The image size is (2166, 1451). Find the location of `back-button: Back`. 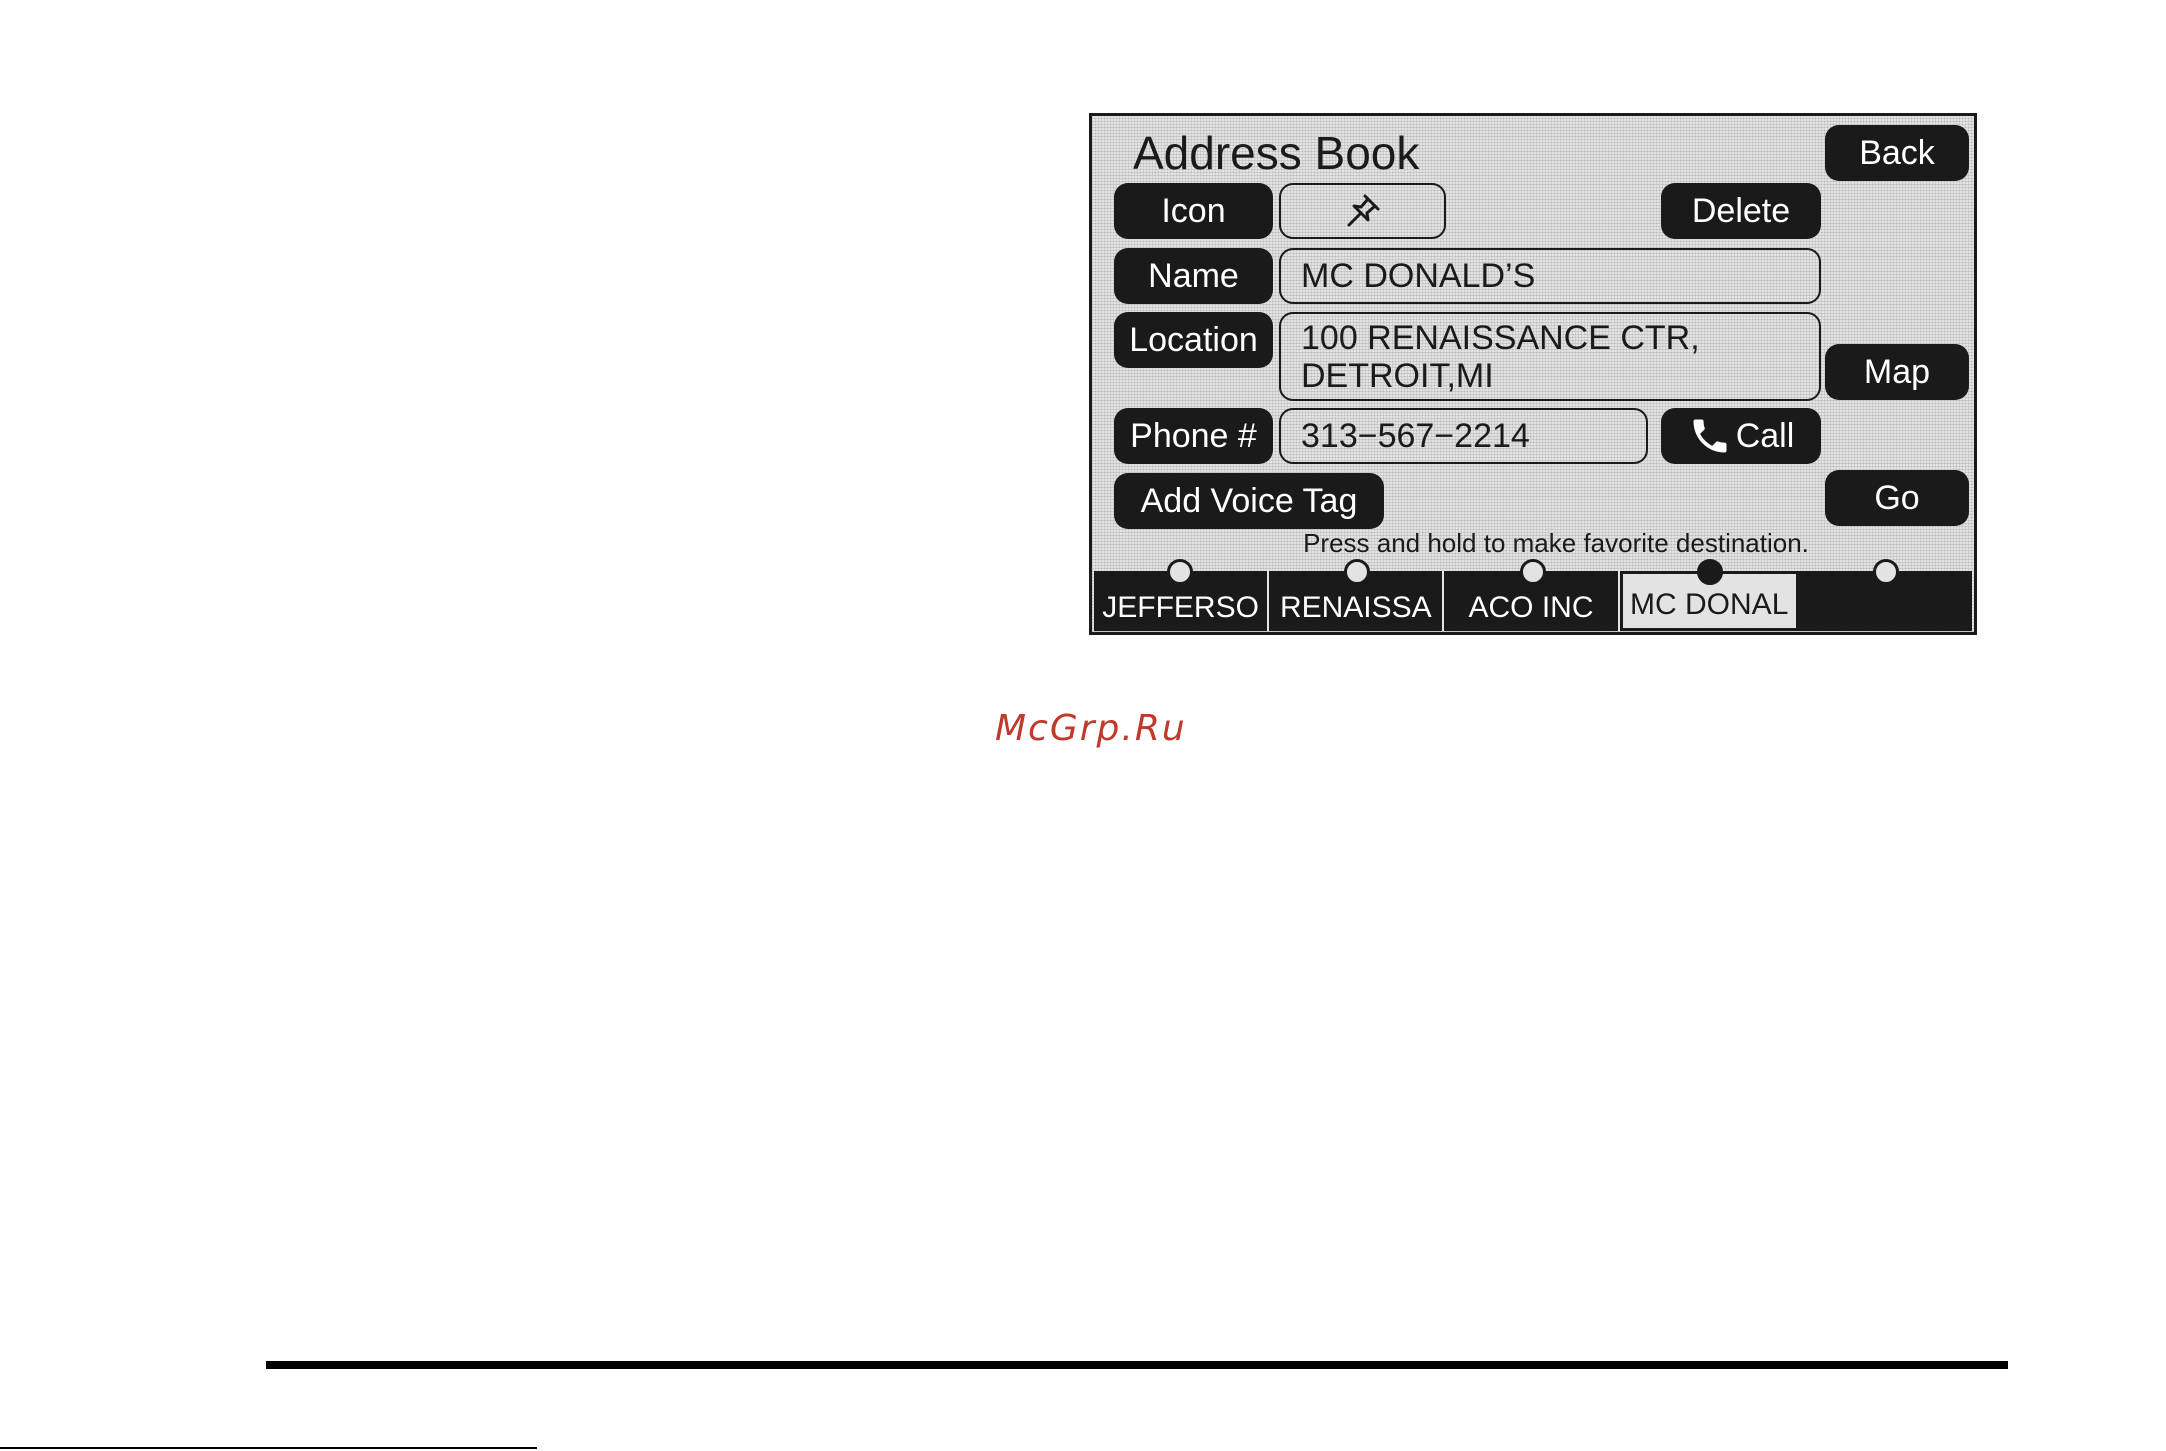

back-button: Back is located at coordinates (1897, 153).